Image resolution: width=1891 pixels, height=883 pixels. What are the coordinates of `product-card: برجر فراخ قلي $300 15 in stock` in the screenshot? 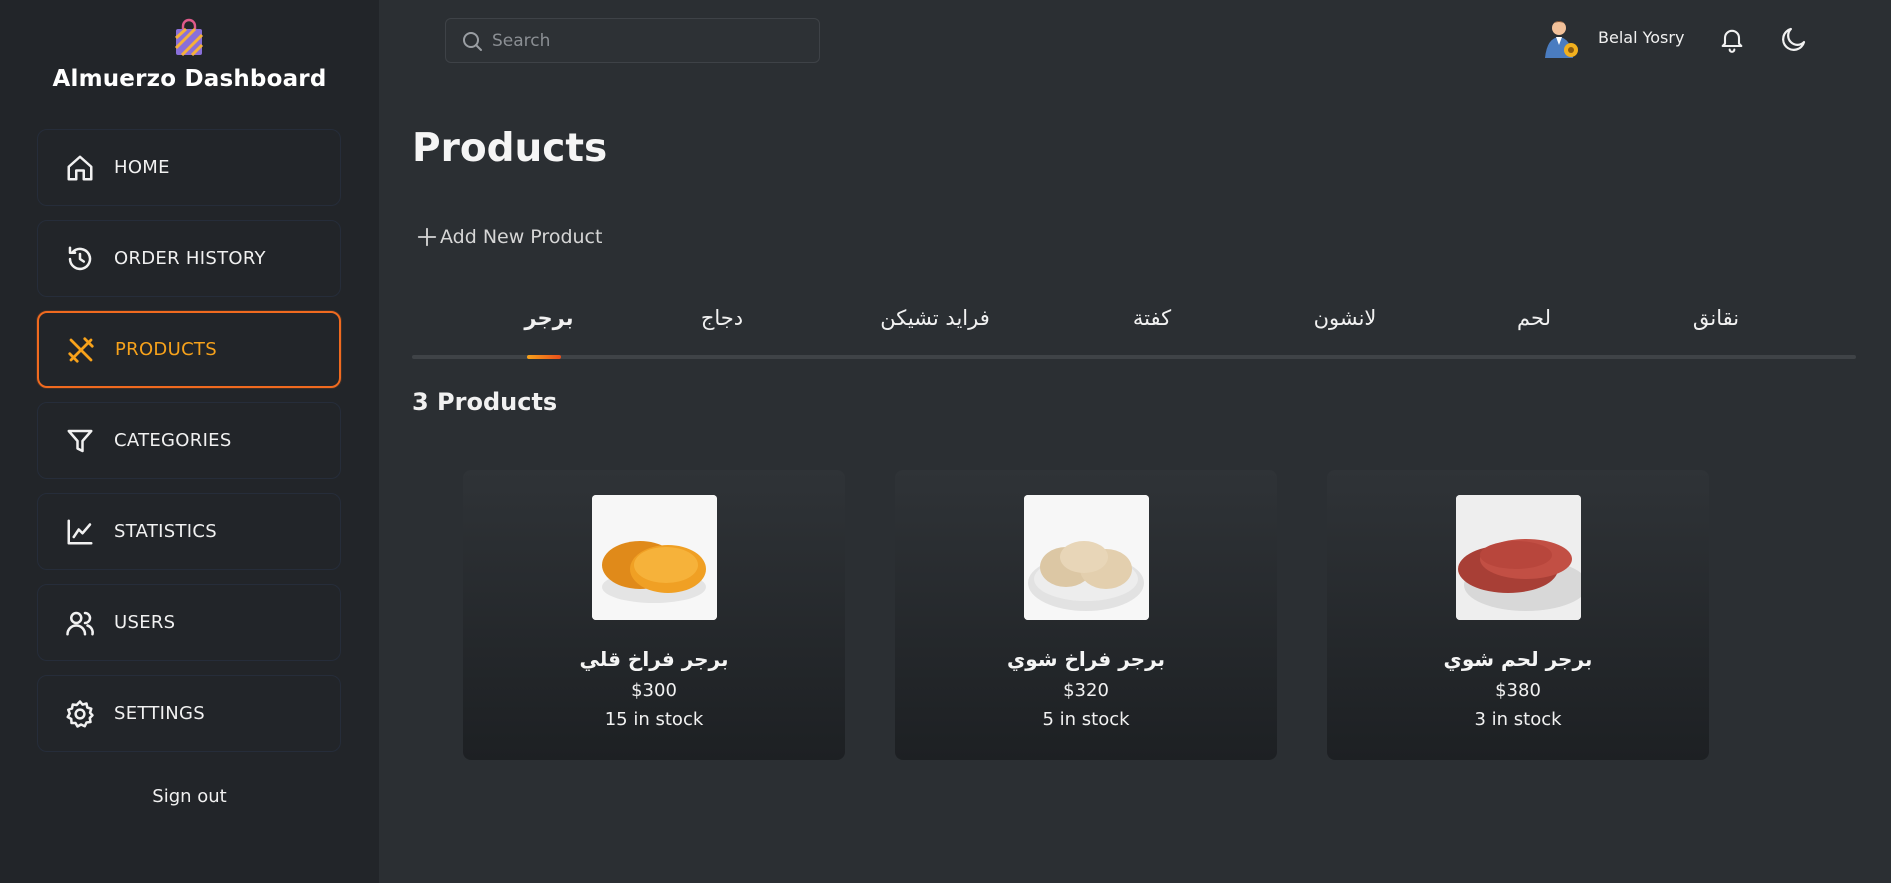 It's located at (654, 615).